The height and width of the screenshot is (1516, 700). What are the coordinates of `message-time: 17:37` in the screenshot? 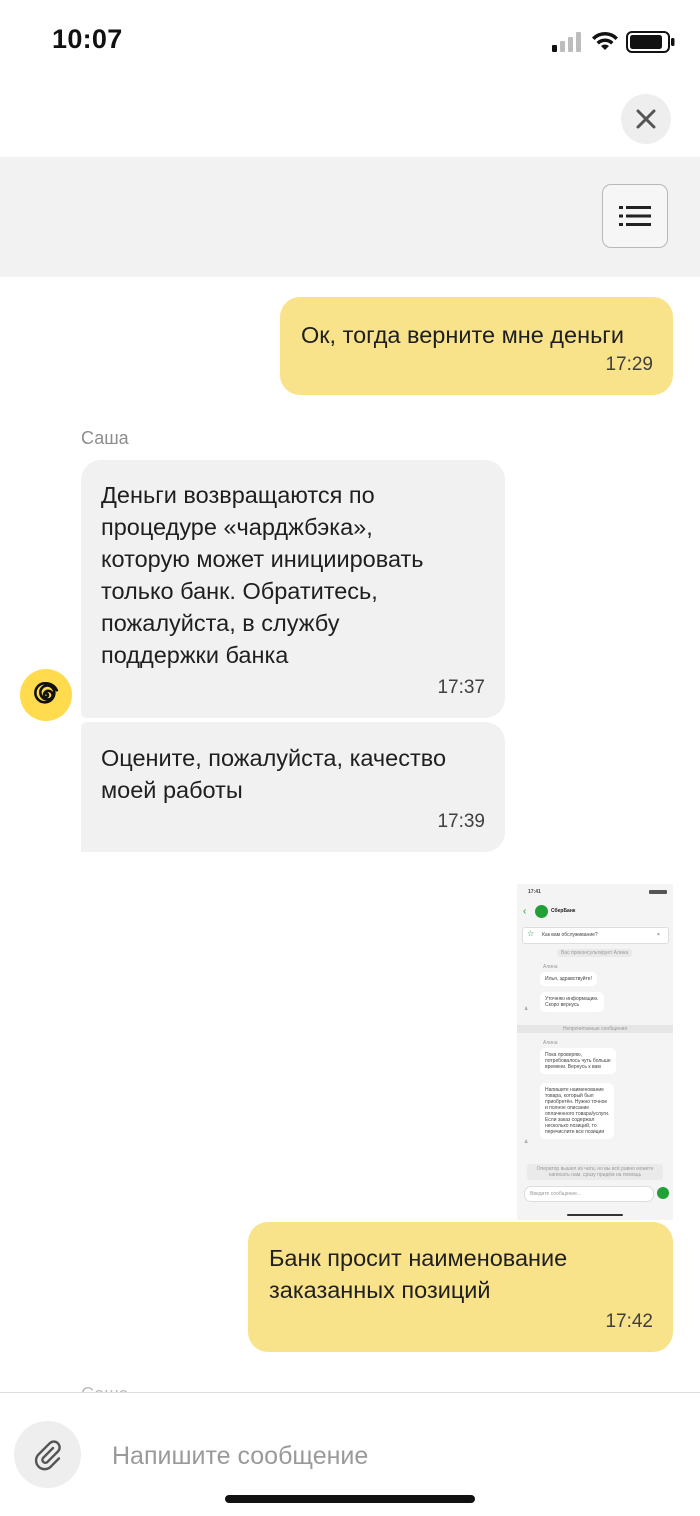 It's located at (461, 687).